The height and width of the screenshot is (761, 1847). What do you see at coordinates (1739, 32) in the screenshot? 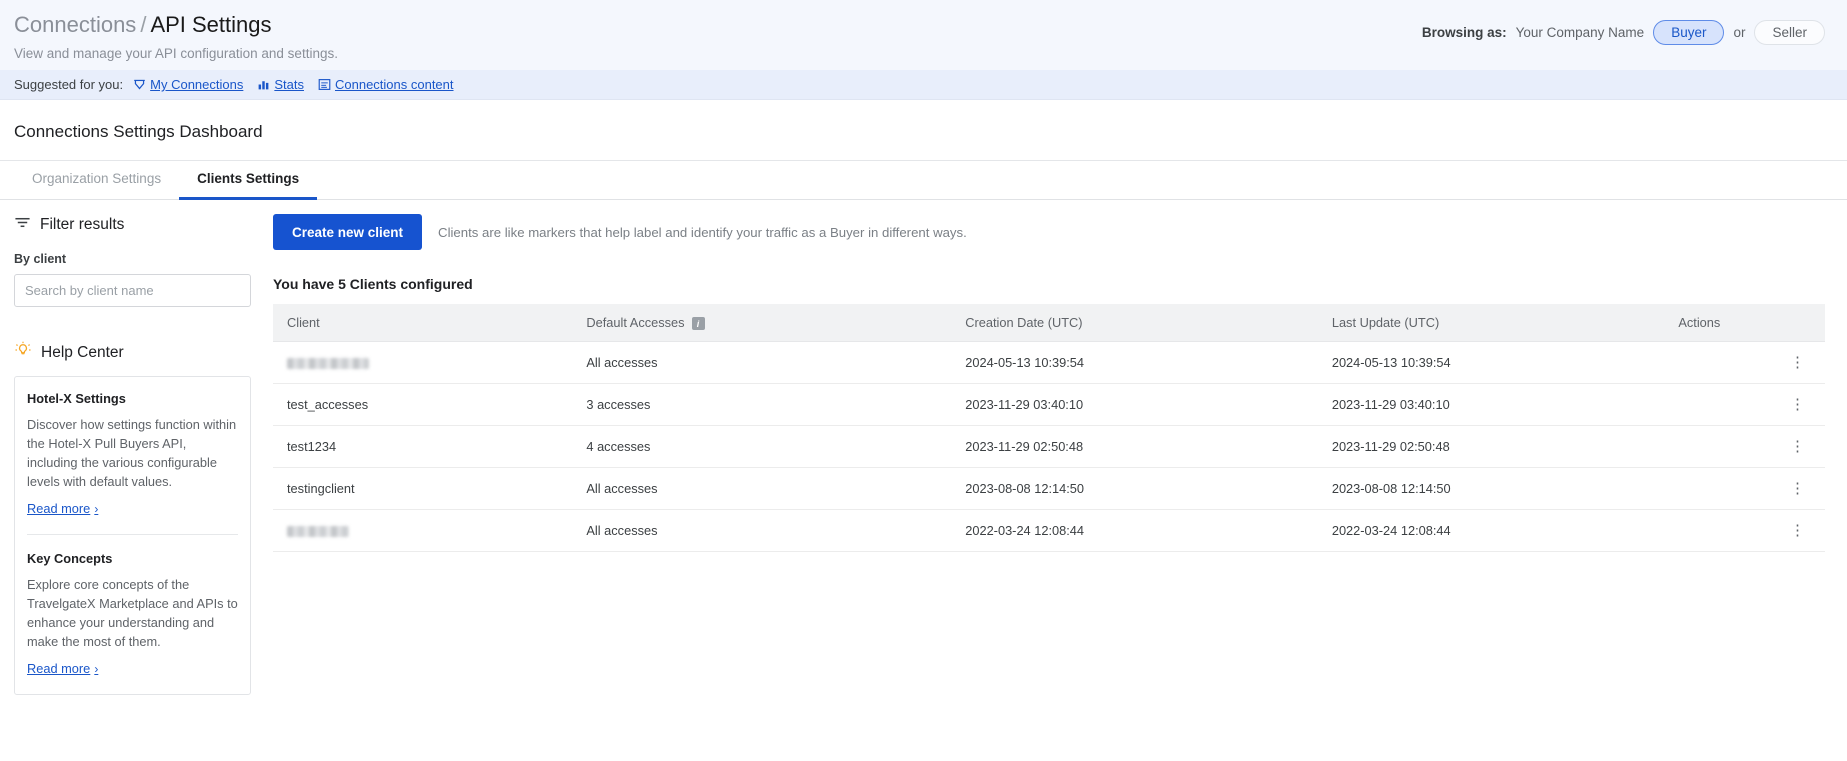
I see `role-toggle-or: or` at bounding box center [1739, 32].